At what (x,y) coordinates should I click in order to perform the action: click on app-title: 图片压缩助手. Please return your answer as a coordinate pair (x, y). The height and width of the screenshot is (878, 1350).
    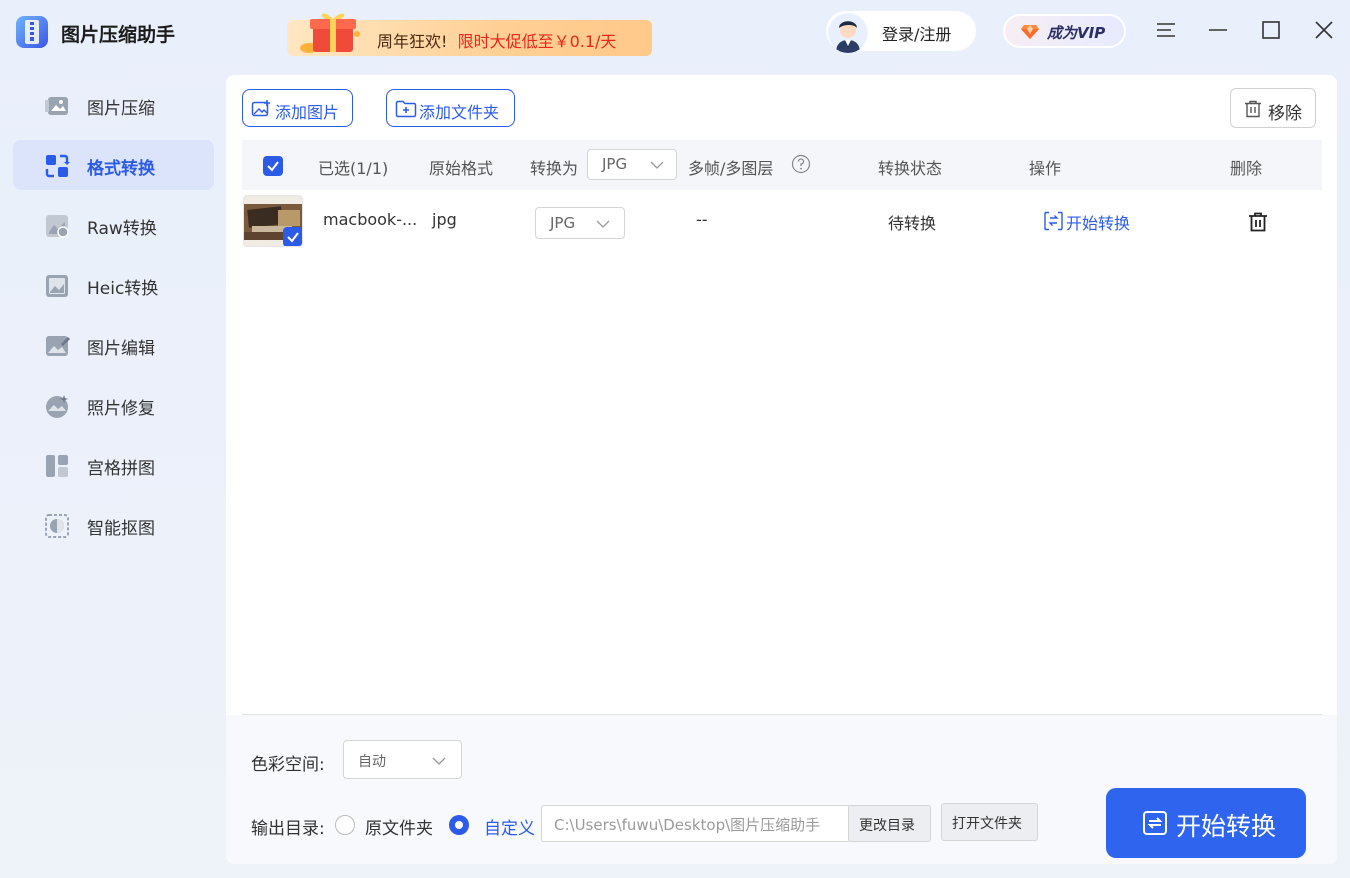
    Looking at the image, I should click on (118, 35).